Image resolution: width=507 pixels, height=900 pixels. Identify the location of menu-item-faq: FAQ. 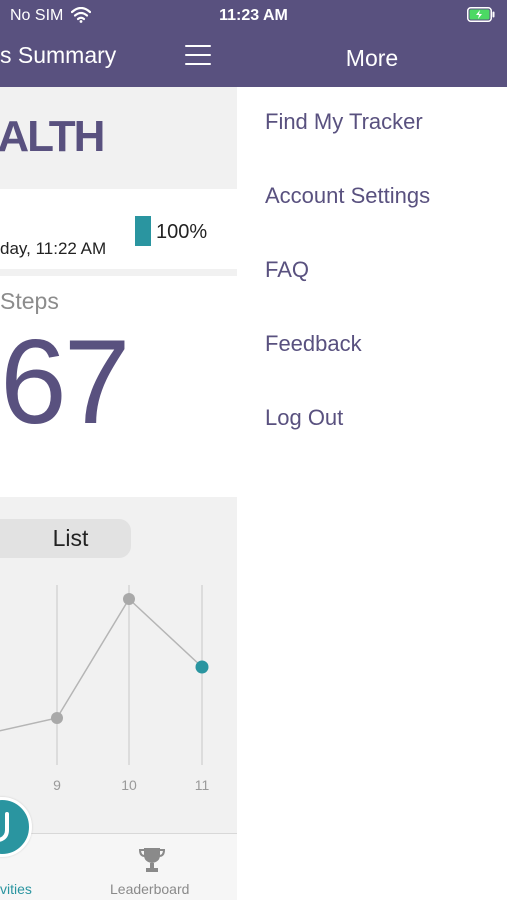
(287, 270).